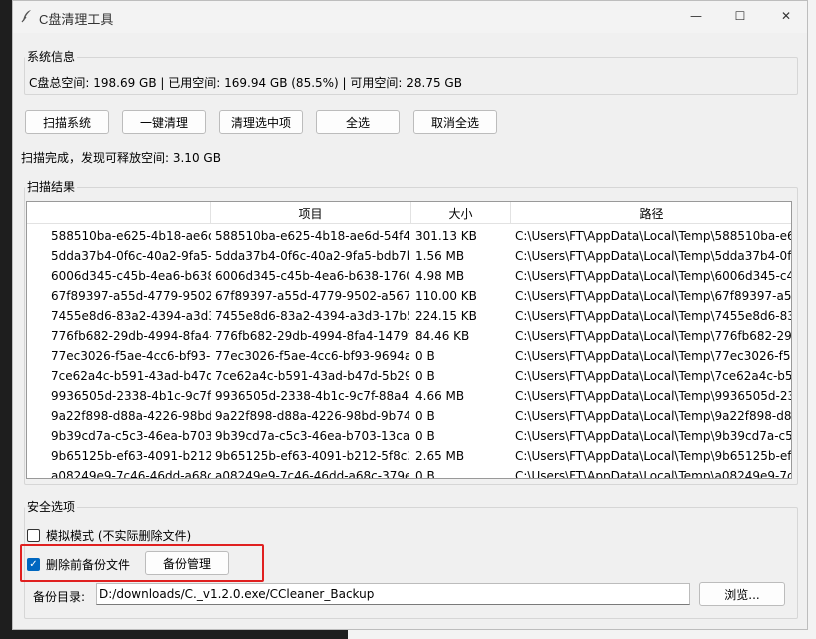  What do you see at coordinates (440, 256) in the screenshot?
I see `row-size-cell: 1.56 MB` at bounding box center [440, 256].